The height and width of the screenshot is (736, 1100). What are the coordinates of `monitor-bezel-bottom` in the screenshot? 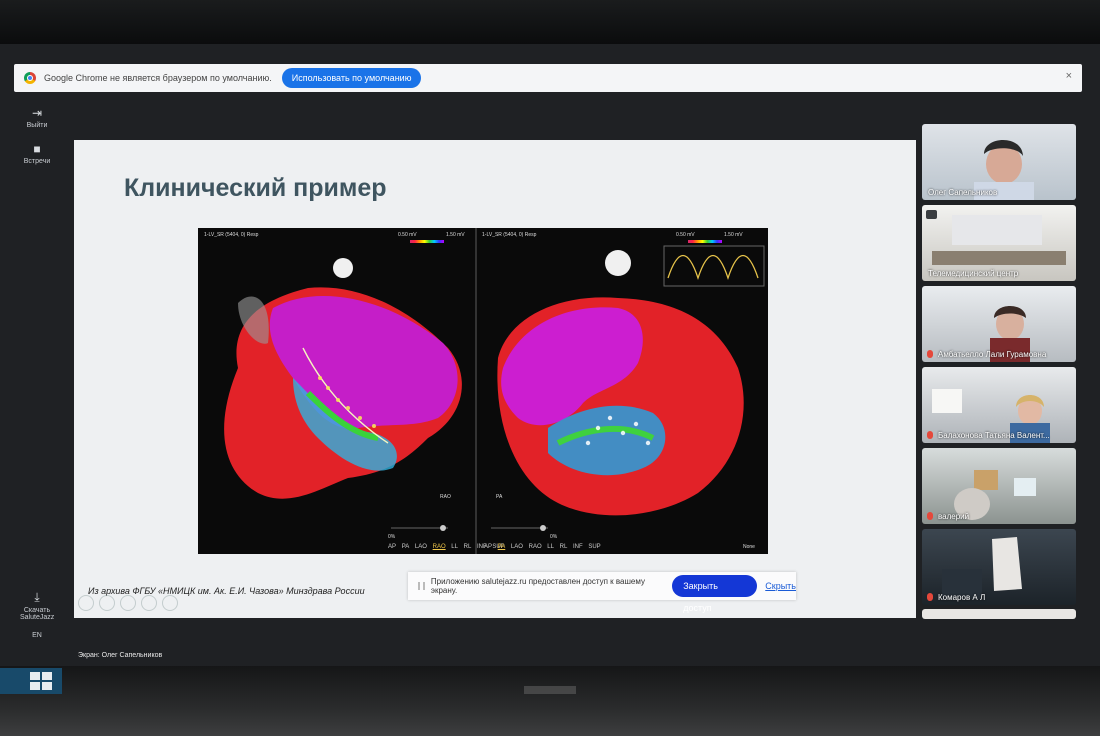 It's located at (550, 701).